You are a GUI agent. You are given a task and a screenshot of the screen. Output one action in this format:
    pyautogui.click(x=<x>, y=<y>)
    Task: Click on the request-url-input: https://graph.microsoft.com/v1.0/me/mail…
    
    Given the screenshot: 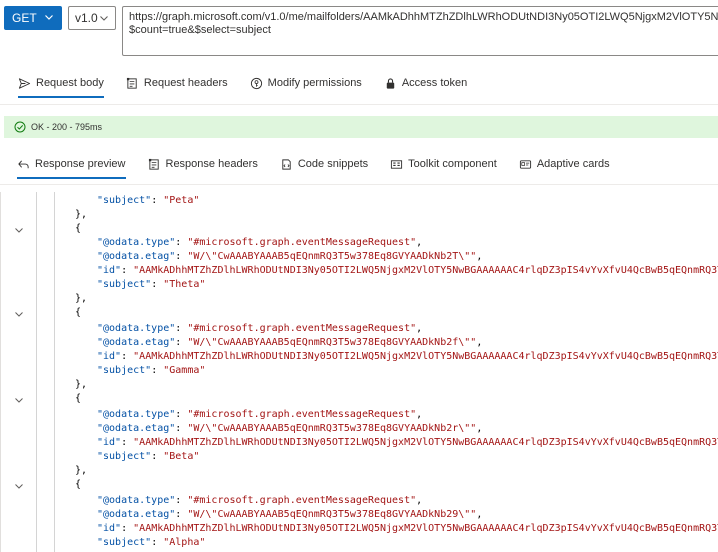 What is the action you would take?
    pyautogui.click(x=420, y=31)
    